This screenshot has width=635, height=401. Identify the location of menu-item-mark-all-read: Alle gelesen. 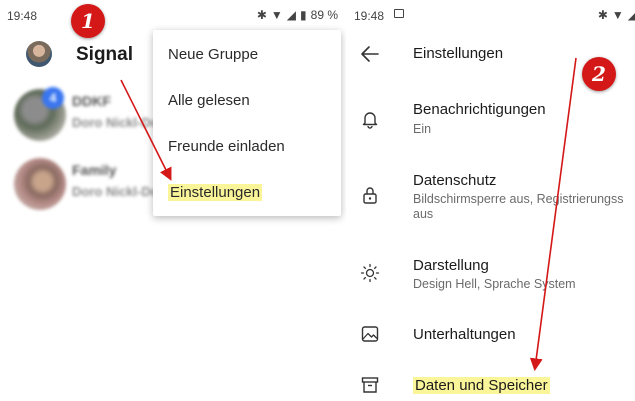
(209, 100).